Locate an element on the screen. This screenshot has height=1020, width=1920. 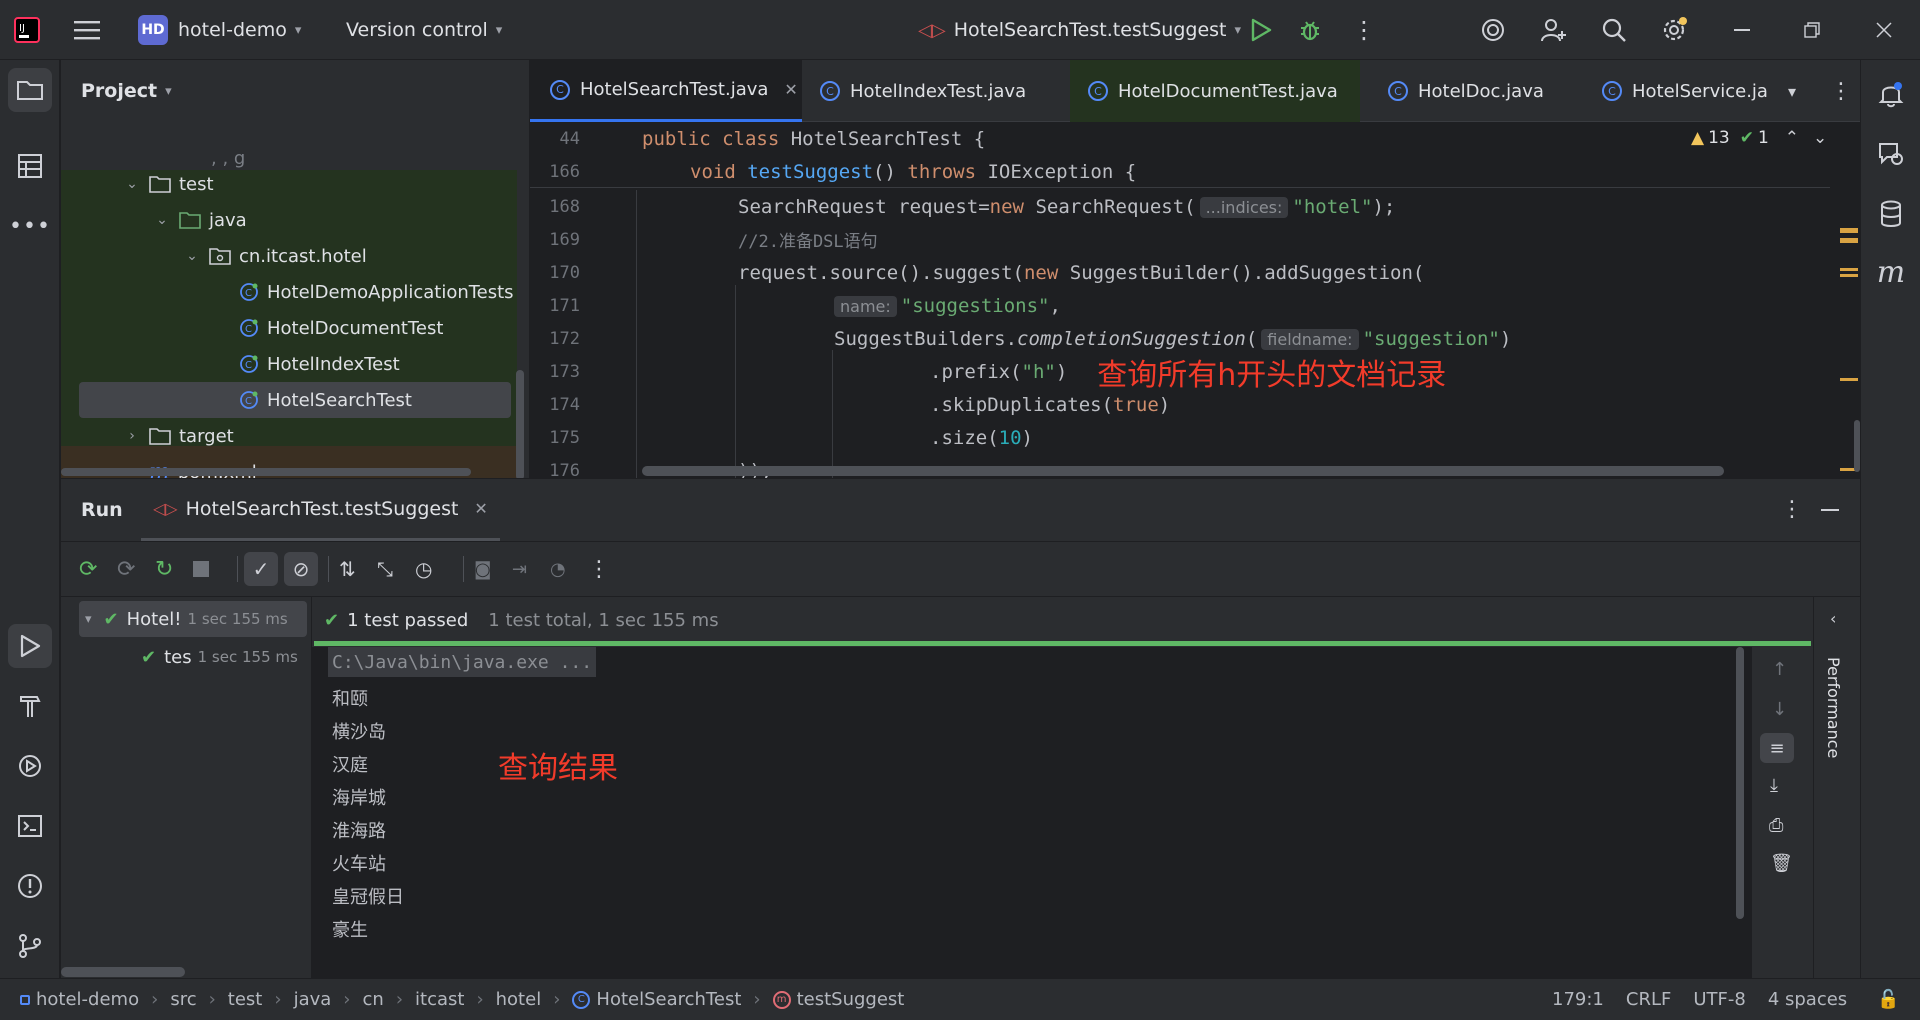
show-ignored-toggle: ⊘ is located at coordinates (301, 569).